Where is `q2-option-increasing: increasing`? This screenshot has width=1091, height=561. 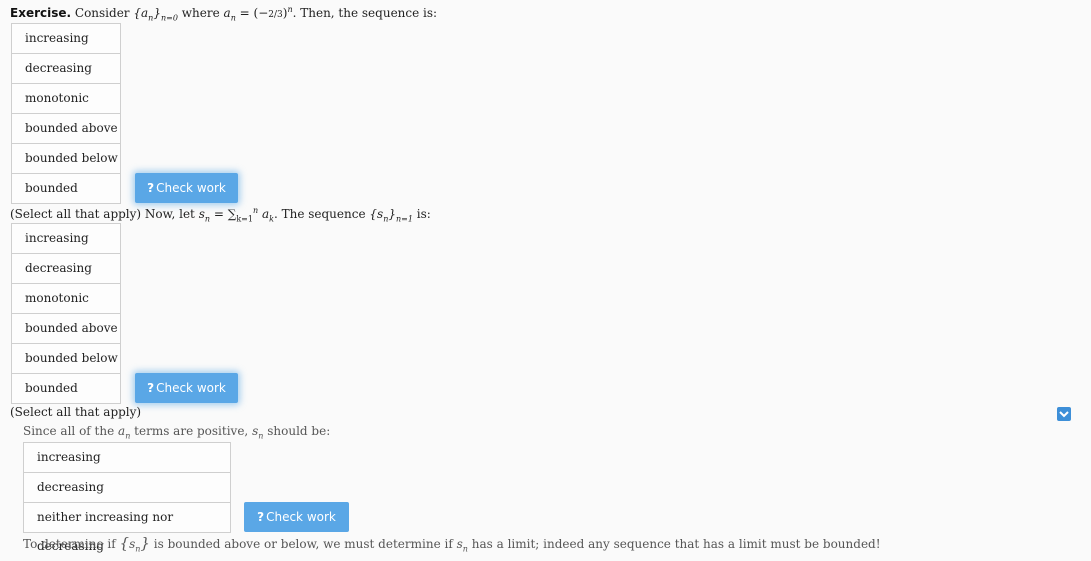 q2-option-increasing: increasing is located at coordinates (66, 238).